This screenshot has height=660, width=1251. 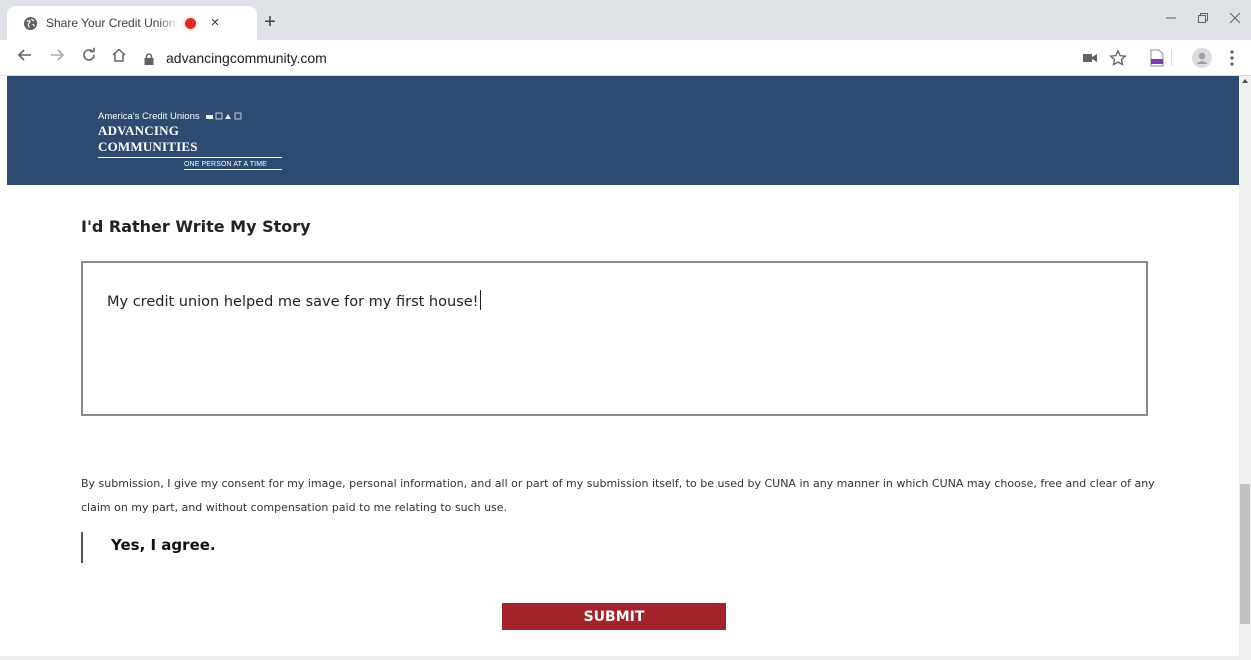 What do you see at coordinates (1157, 58) in the screenshot?
I see `pdf-extension-icon` at bounding box center [1157, 58].